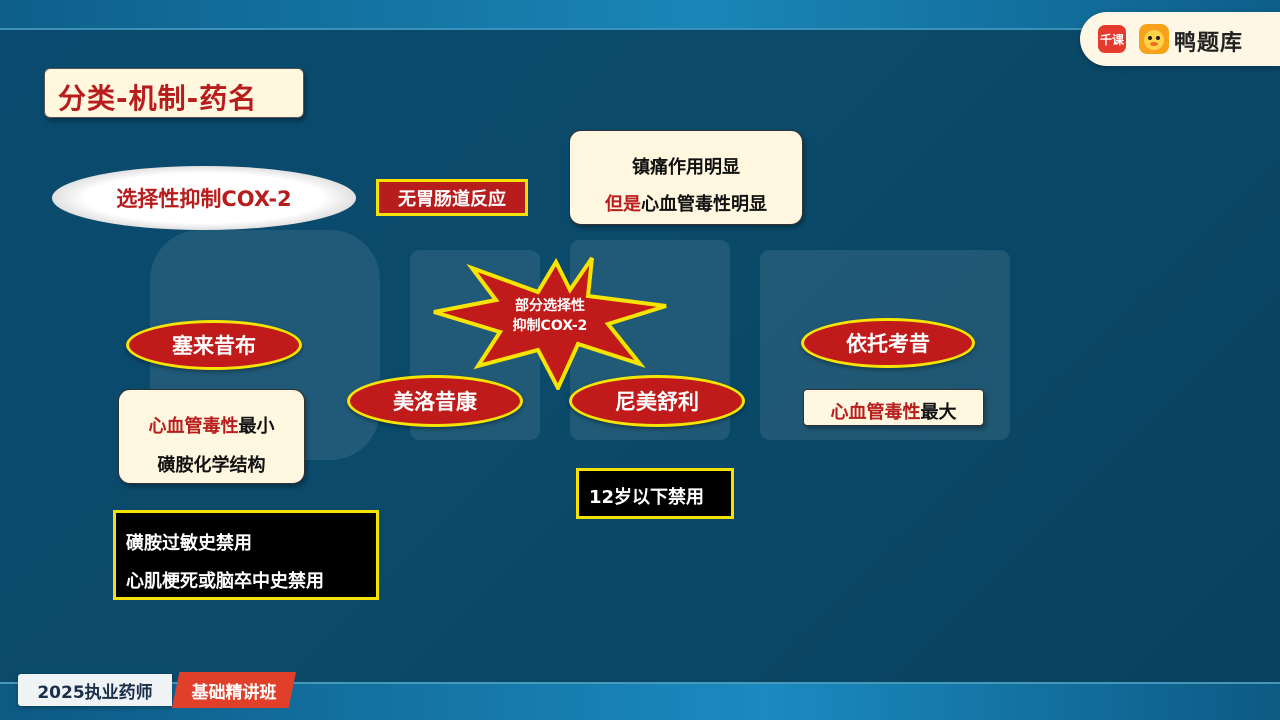 The width and height of the screenshot is (1280, 720). I want to click on etoricoxib-note-line: 心血管毒性最大, so click(893, 411).